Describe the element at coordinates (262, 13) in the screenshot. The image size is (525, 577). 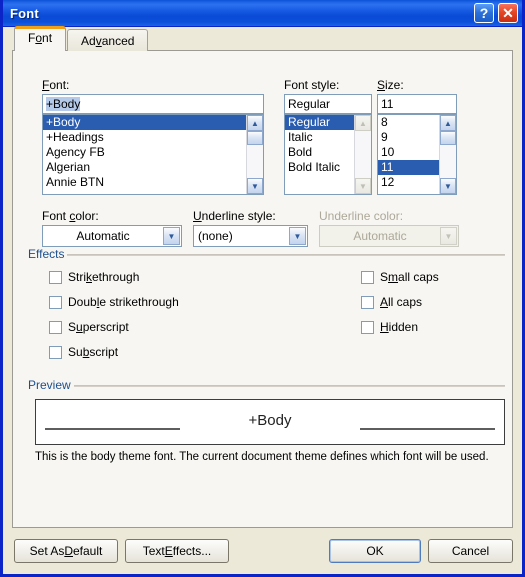
I see `title-bar: Font ? ✕` at that location.